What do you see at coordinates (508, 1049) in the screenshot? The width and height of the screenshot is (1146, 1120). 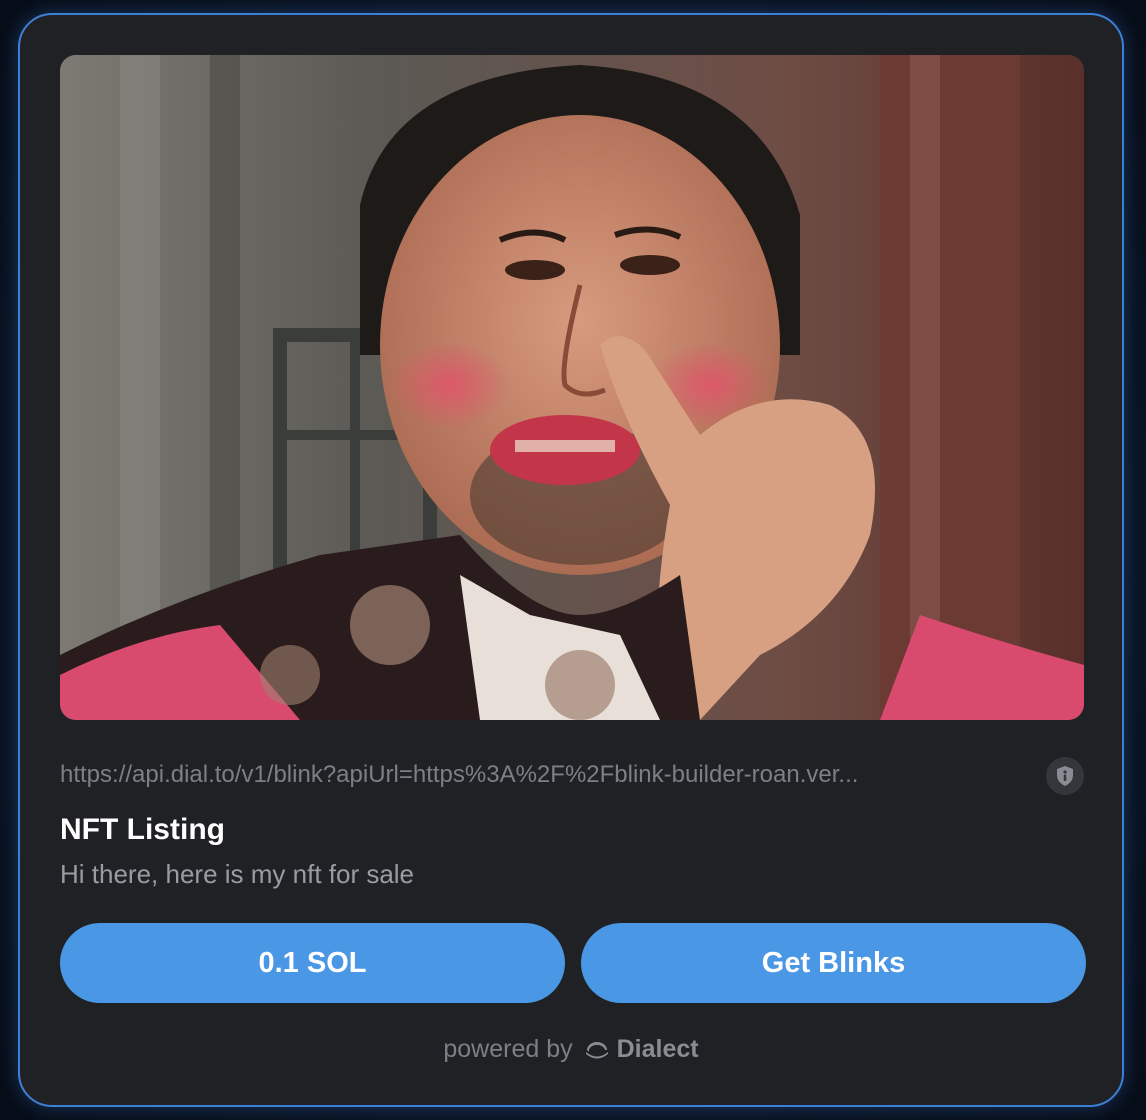 I see `powered-by-label: powered by` at bounding box center [508, 1049].